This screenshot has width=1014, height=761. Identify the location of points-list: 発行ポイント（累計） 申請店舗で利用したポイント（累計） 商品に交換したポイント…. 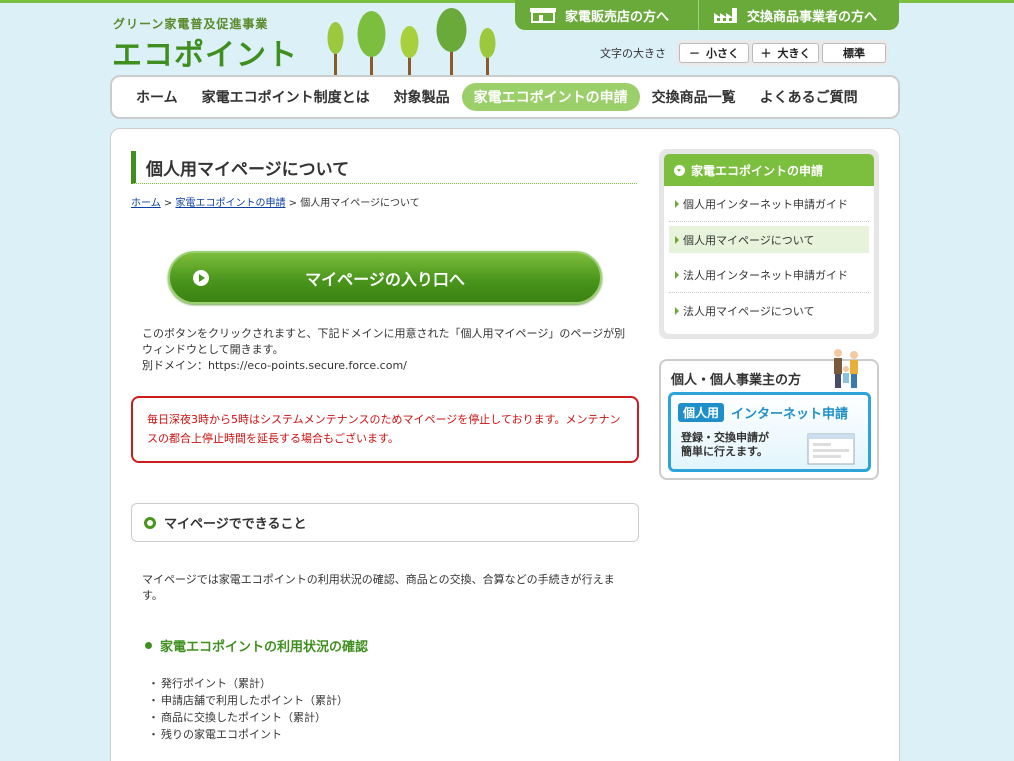
(248, 709).